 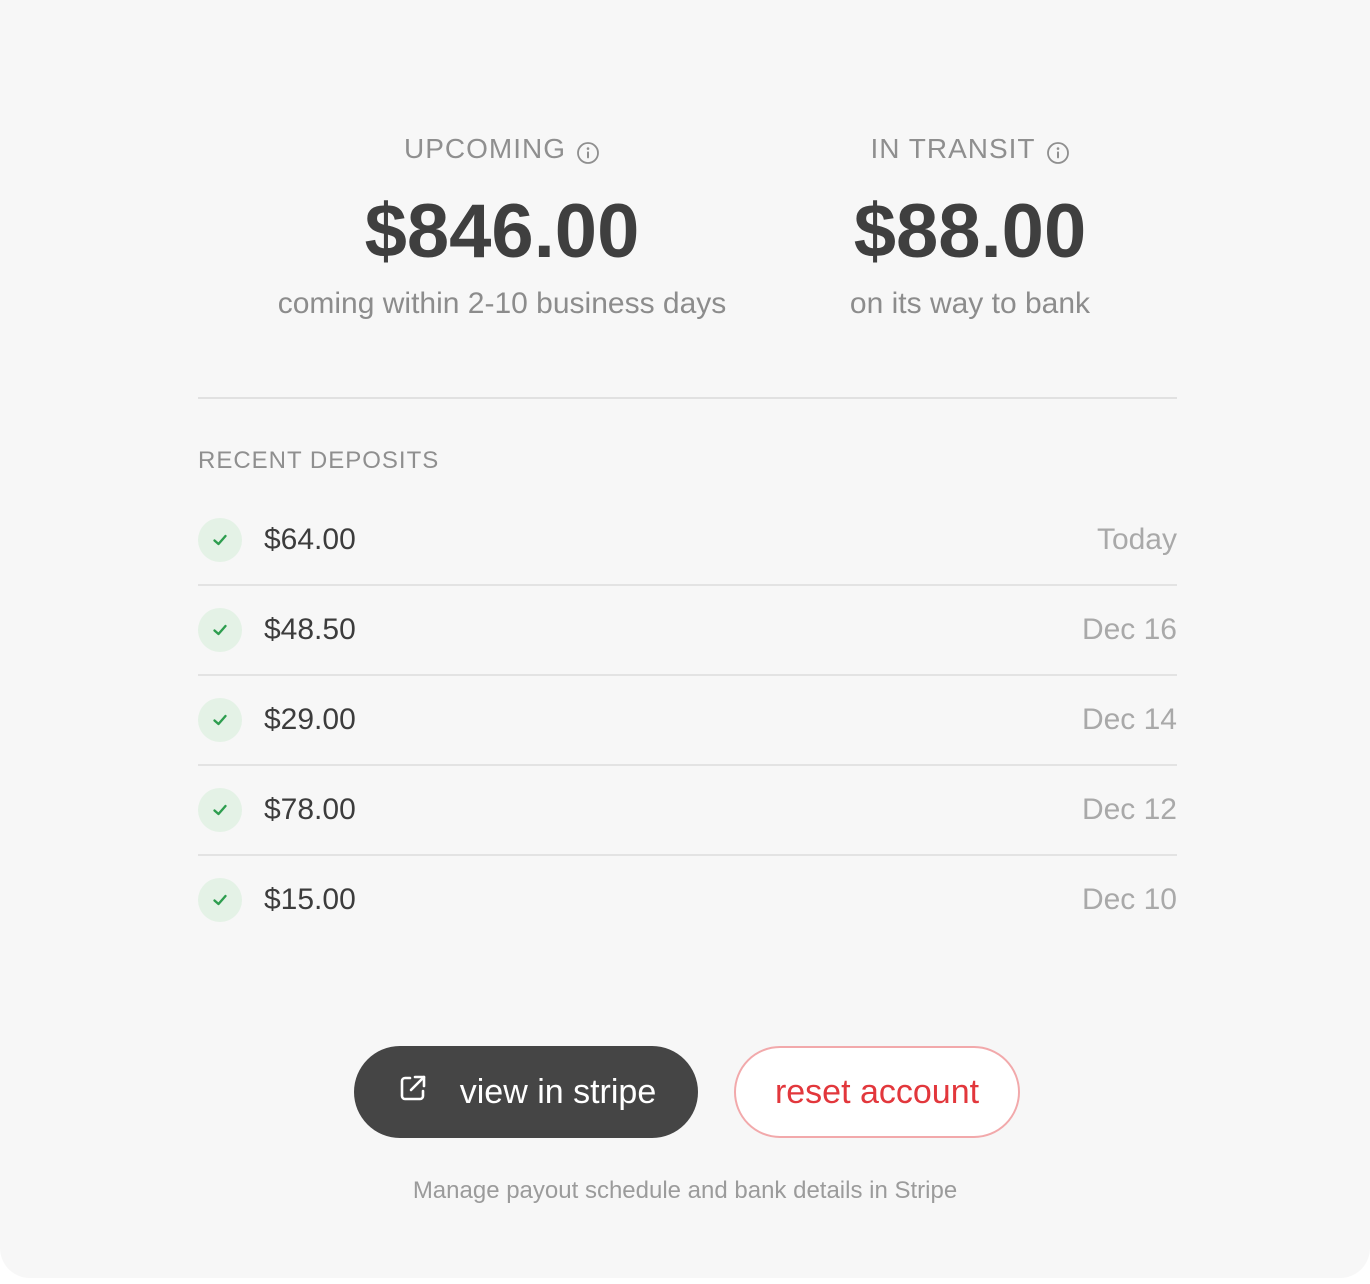 I want to click on in-transit-stat: IN TRANSIT $88.00 on its way to bank, so click(x=970, y=227).